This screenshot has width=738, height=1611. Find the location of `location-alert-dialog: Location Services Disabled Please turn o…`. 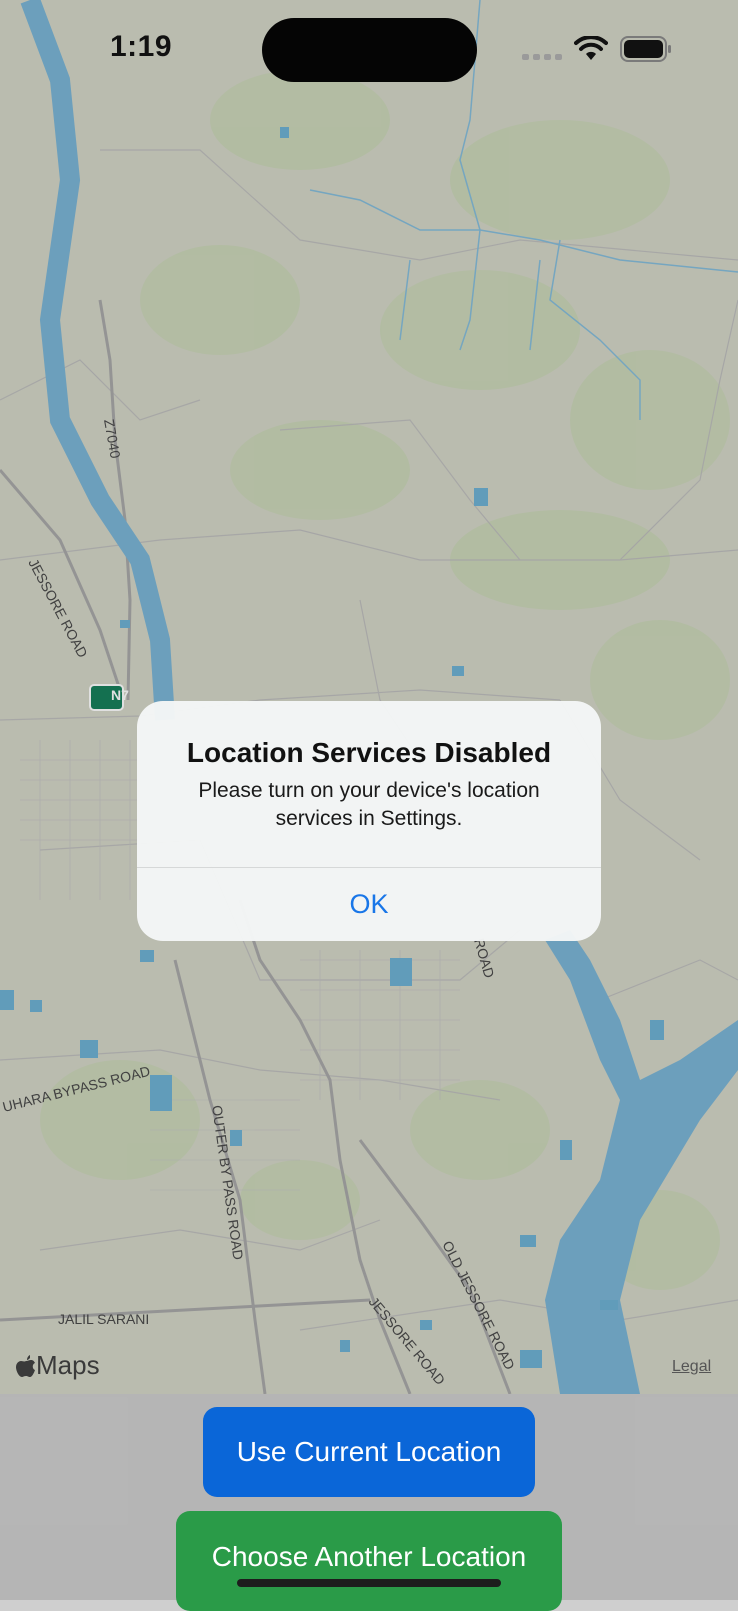

location-alert-dialog: Location Services Disabled Please turn o… is located at coordinates (369, 821).